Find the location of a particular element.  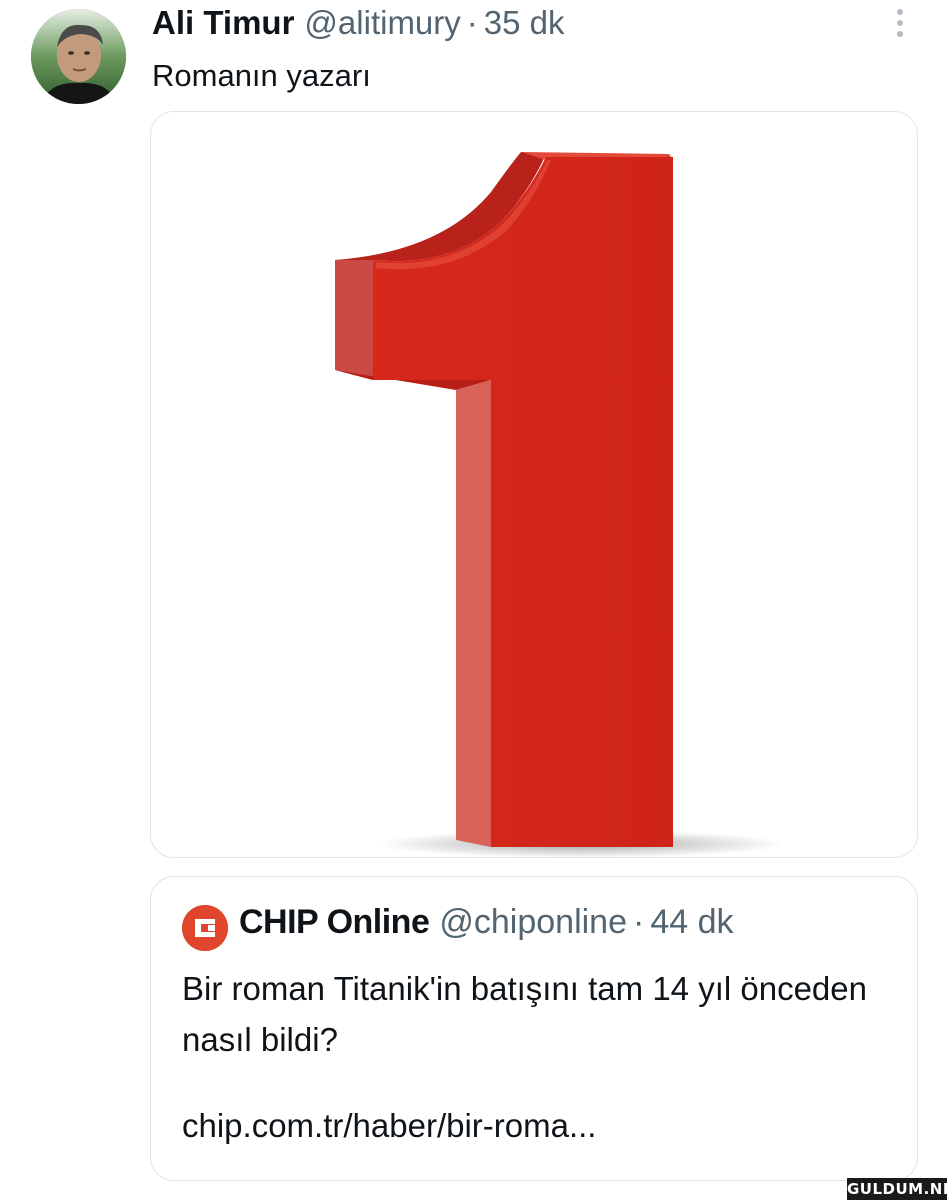

quote-author-handle: @chiponline is located at coordinates (533, 922).